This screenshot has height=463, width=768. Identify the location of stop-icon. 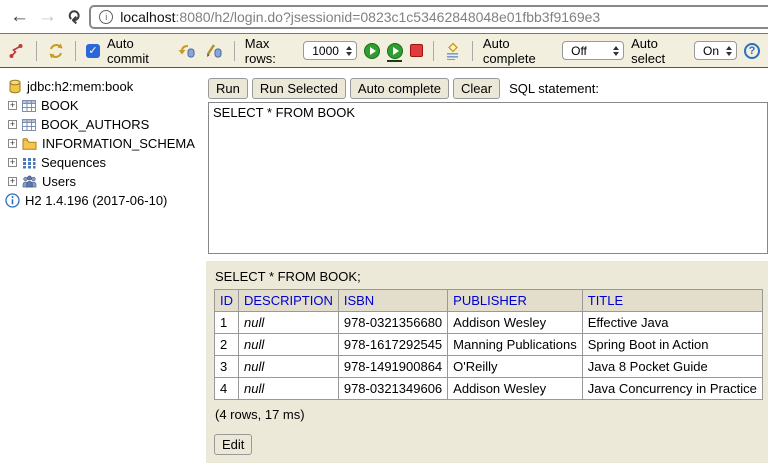
(416, 50).